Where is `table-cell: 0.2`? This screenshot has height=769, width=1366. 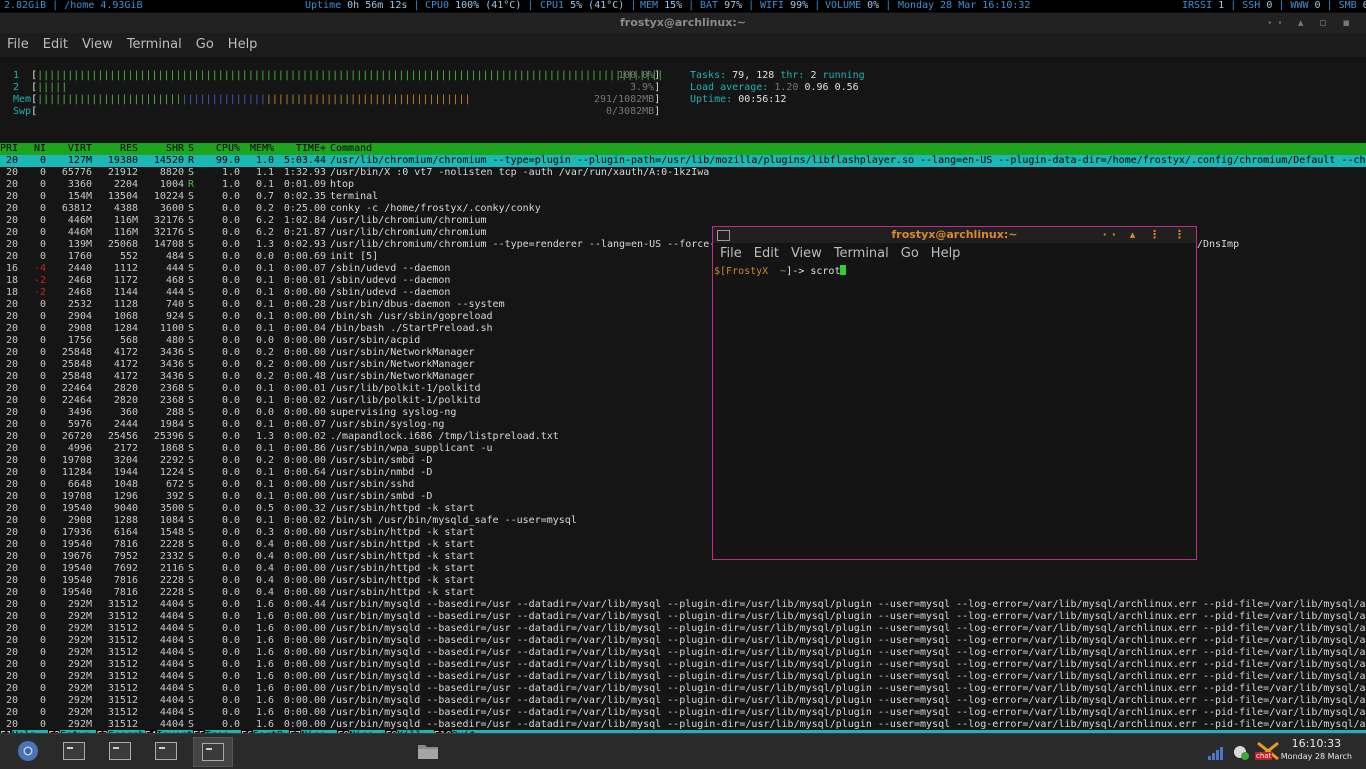
table-cell: 0.2 is located at coordinates (264, 460).